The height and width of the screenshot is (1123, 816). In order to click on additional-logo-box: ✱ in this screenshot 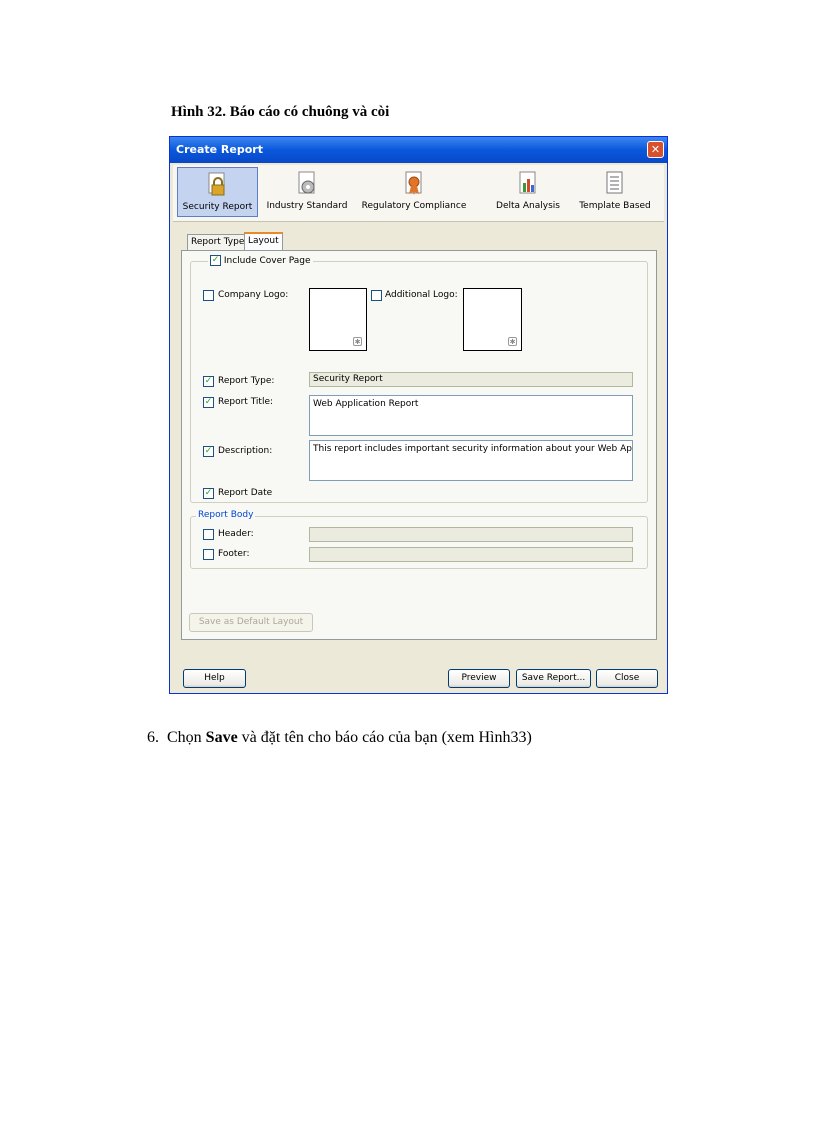, I will do `click(492, 319)`.